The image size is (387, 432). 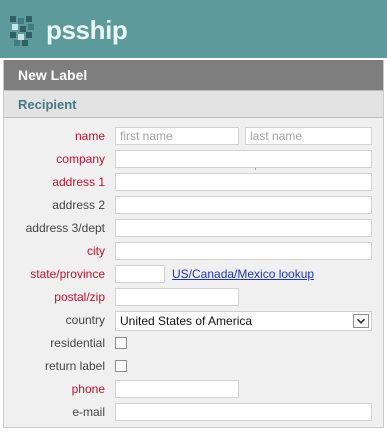 What do you see at coordinates (65, 228) in the screenshot?
I see `address3-label: address 3/dept` at bounding box center [65, 228].